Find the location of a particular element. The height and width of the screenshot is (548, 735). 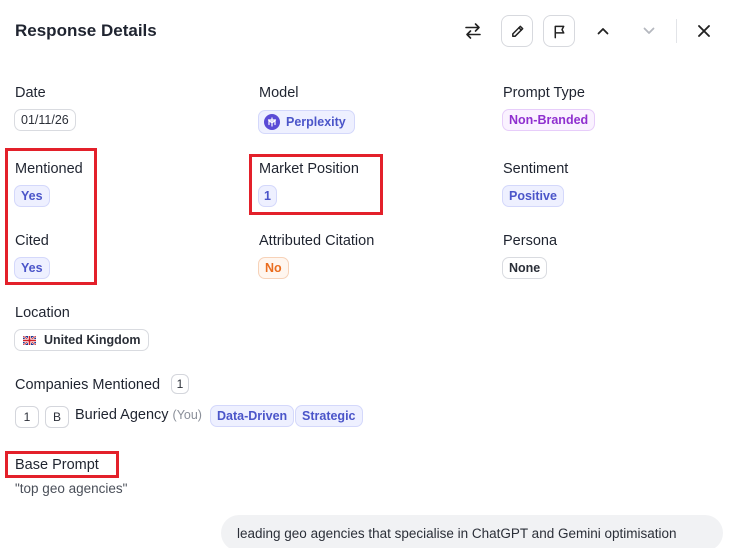

companies-count-badge: 1 is located at coordinates (180, 384).